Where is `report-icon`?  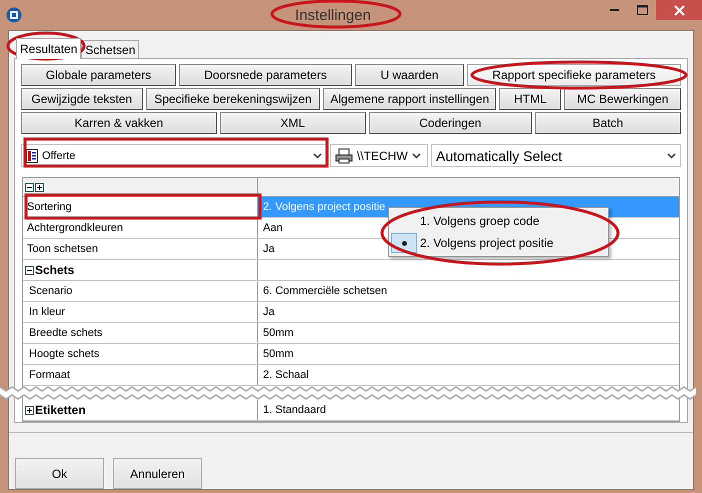 report-icon is located at coordinates (32, 155).